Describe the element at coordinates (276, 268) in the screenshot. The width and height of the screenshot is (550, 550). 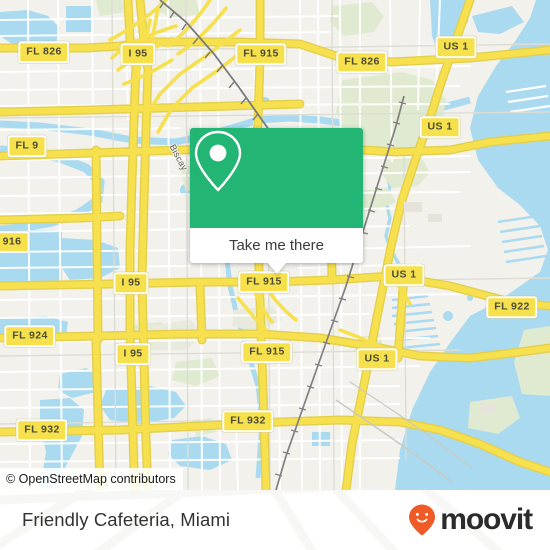
I see `popup-pointer-tail` at that location.